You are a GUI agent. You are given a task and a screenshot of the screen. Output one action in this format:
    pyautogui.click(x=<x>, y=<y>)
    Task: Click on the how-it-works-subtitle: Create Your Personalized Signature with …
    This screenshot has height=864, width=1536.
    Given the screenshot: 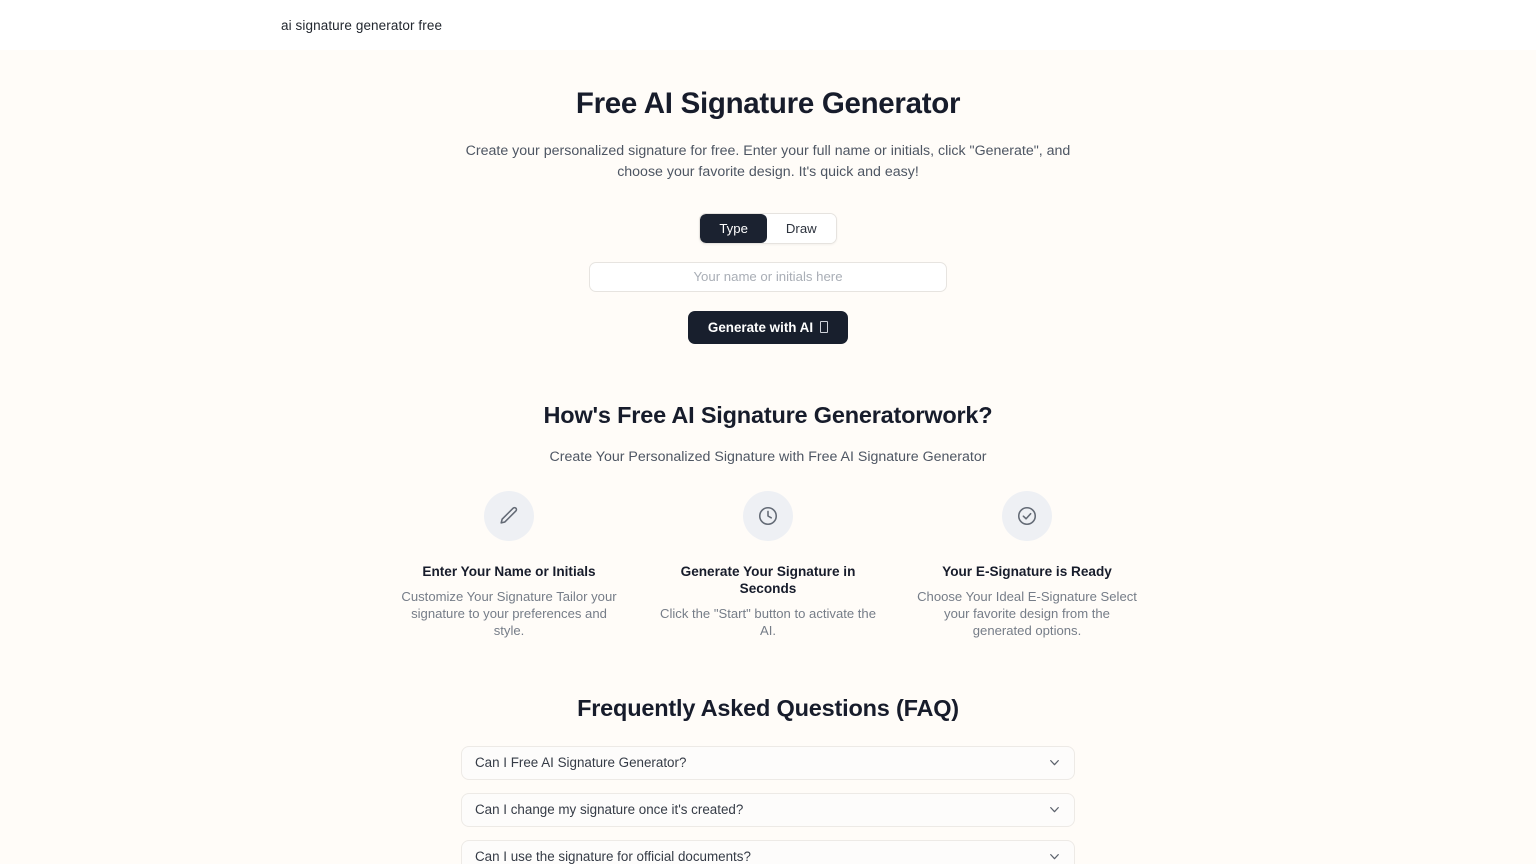 What is the action you would take?
    pyautogui.click(x=768, y=457)
    